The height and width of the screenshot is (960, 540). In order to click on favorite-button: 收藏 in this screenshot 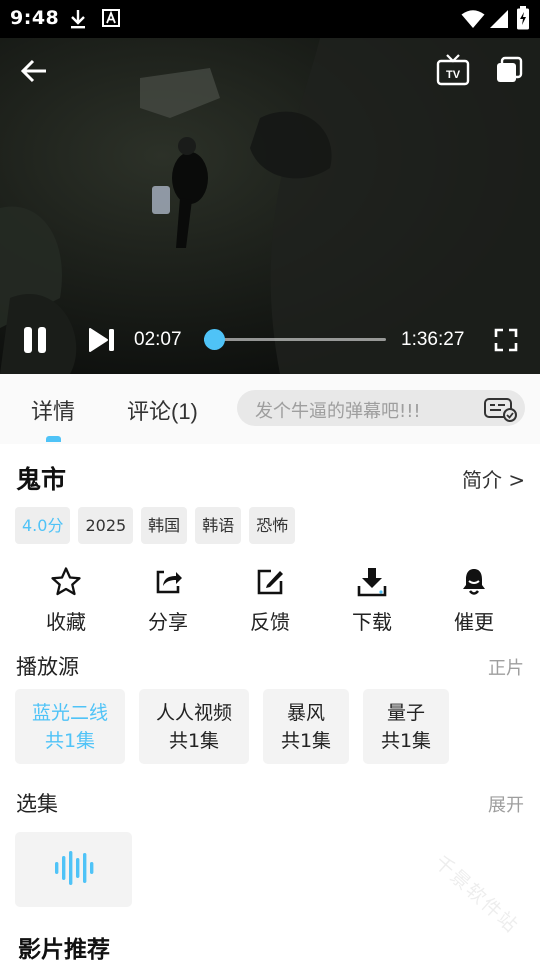, I will do `click(66, 600)`.